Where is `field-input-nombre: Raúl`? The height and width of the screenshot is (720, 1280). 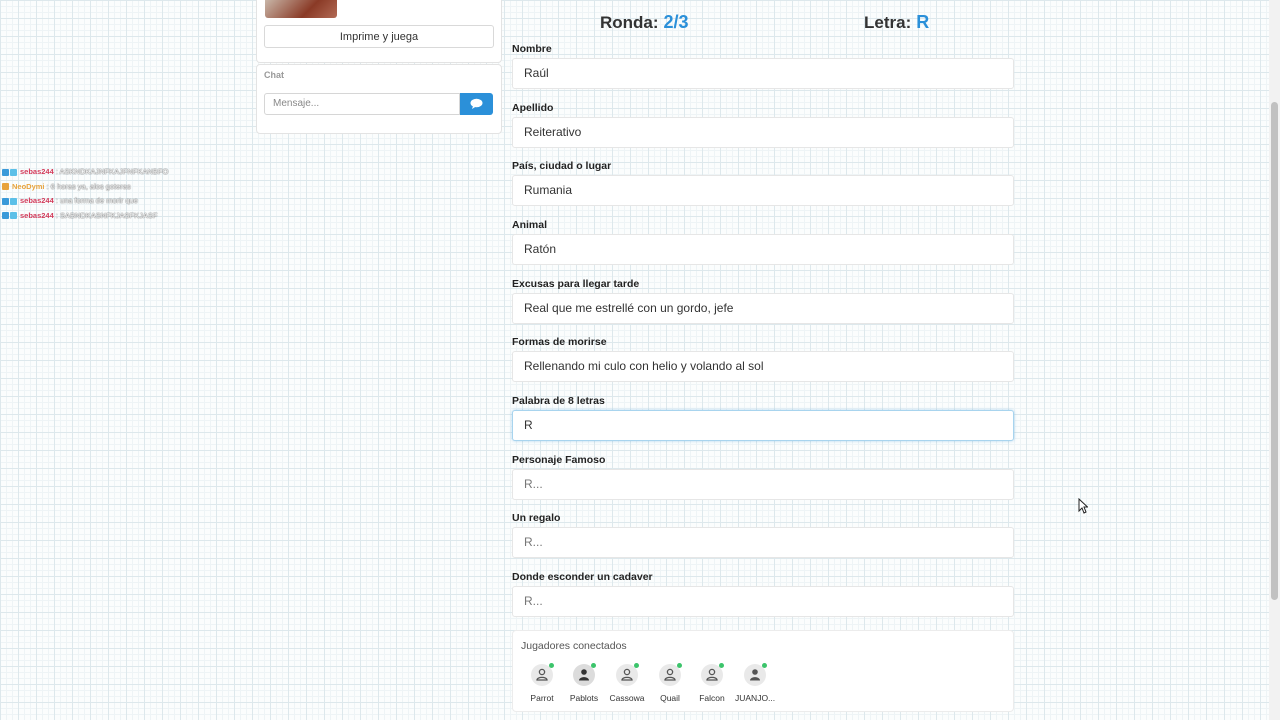 field-input-nombre: Raúl is located at coordinates (763, 73).